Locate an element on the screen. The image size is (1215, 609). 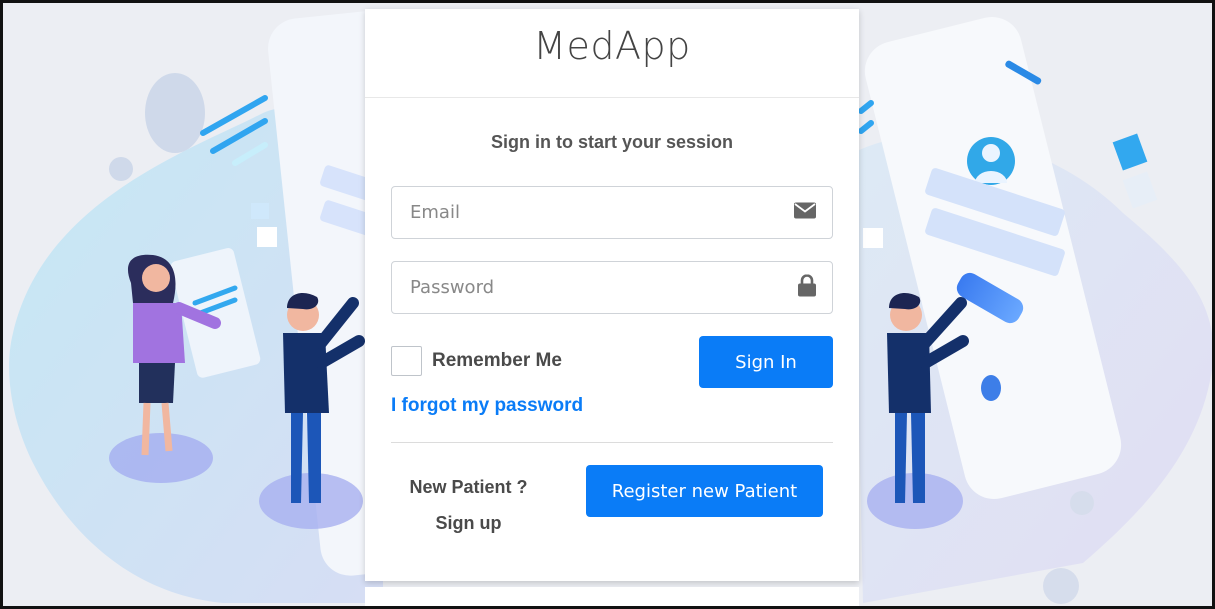
login-subtitle: Sign in to start your session is located at coordinates (612, 142).